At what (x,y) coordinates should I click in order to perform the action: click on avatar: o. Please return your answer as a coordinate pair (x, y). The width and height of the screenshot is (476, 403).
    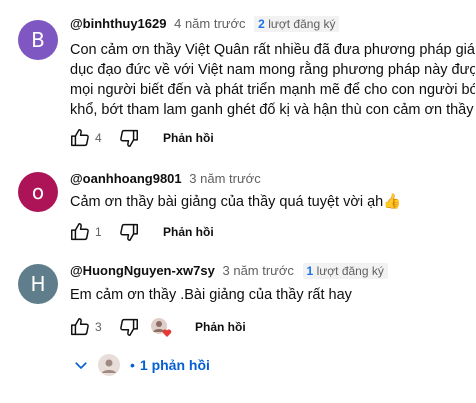
    Looking at the image, I should click on (38, 192).